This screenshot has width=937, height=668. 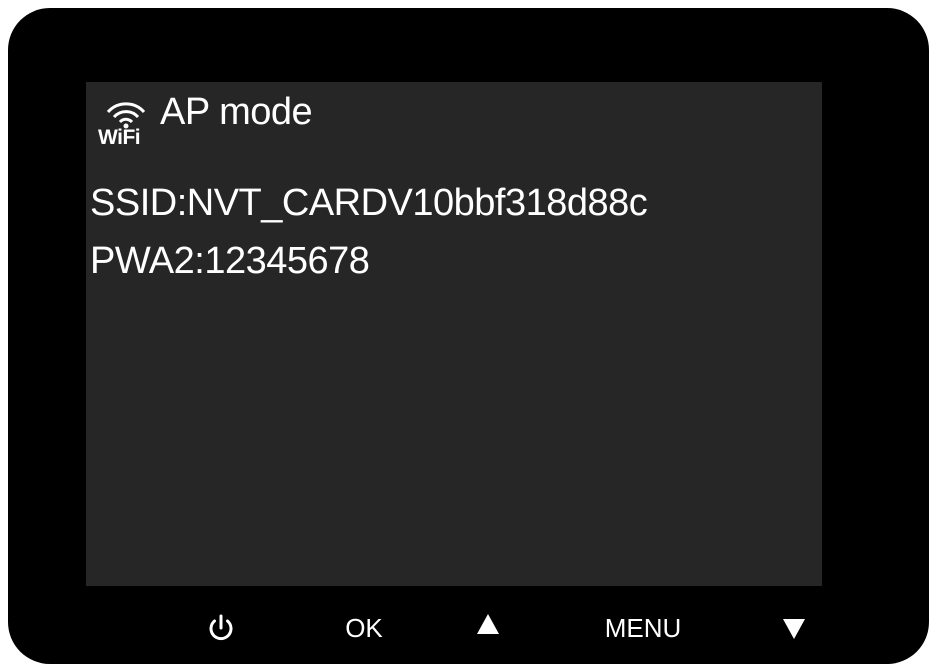 I want to click on down-button, so click(x=794, y=628).